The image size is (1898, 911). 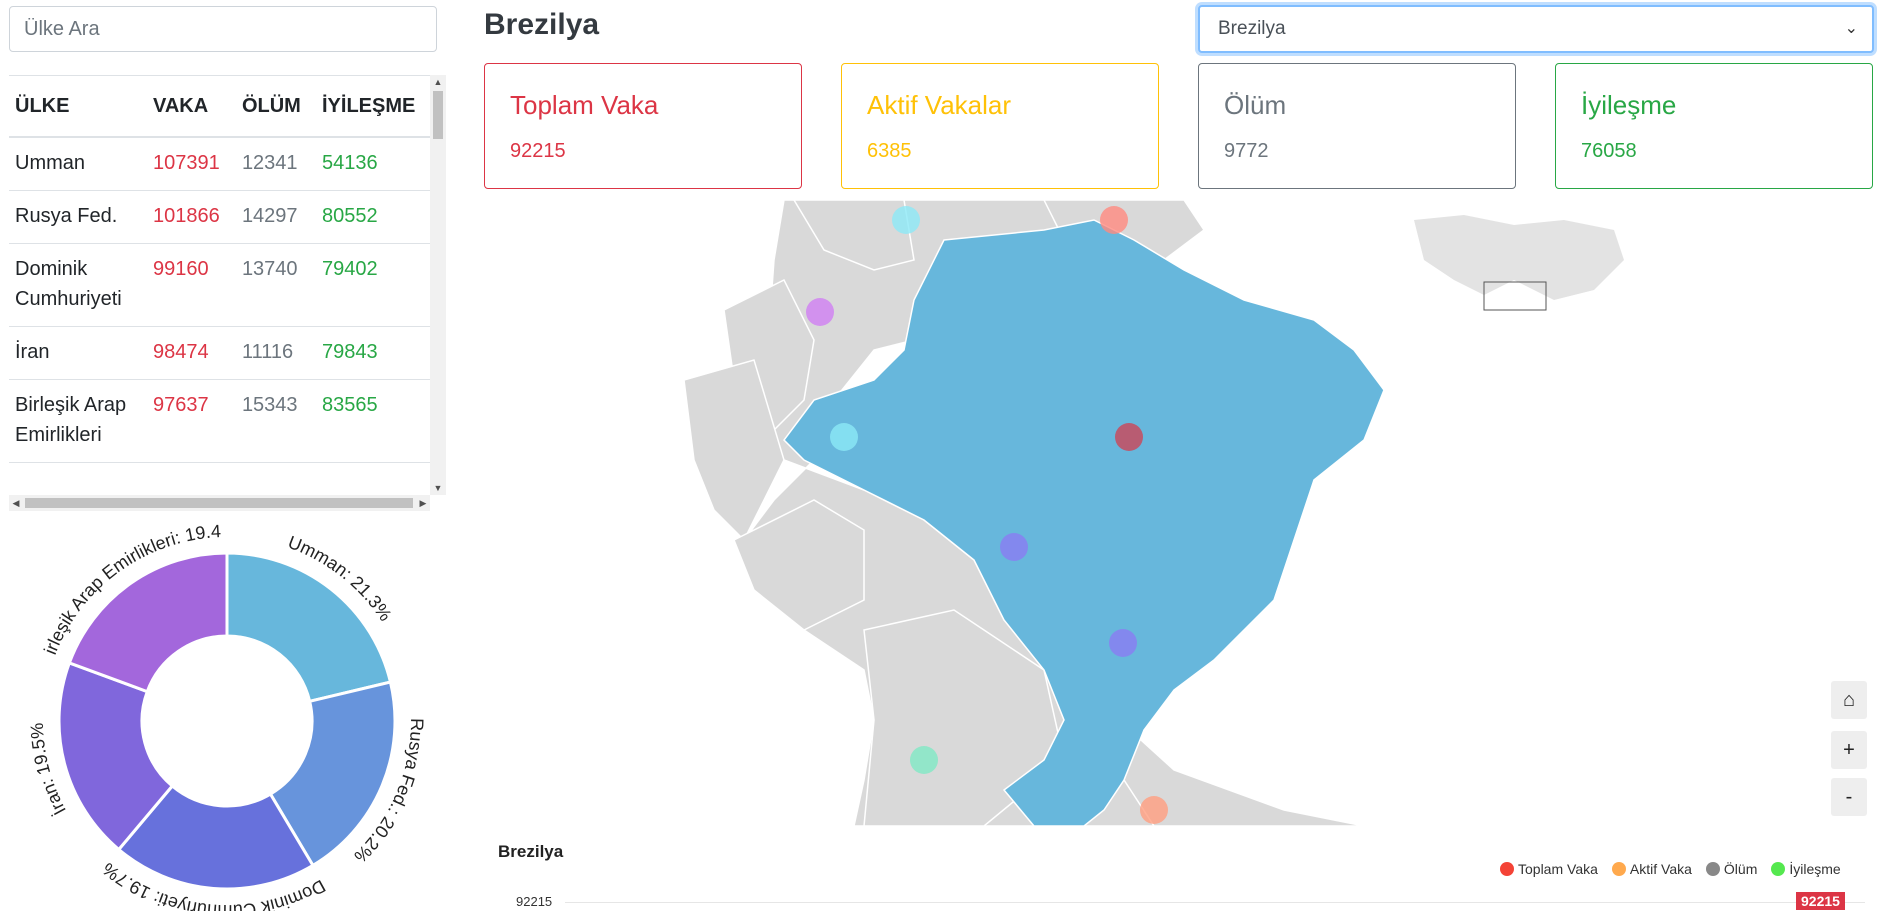 What do you see at coordinates (191, 107) in the screenshot?
I see `header-cases: VAKA` at bounding box center [191, 107].